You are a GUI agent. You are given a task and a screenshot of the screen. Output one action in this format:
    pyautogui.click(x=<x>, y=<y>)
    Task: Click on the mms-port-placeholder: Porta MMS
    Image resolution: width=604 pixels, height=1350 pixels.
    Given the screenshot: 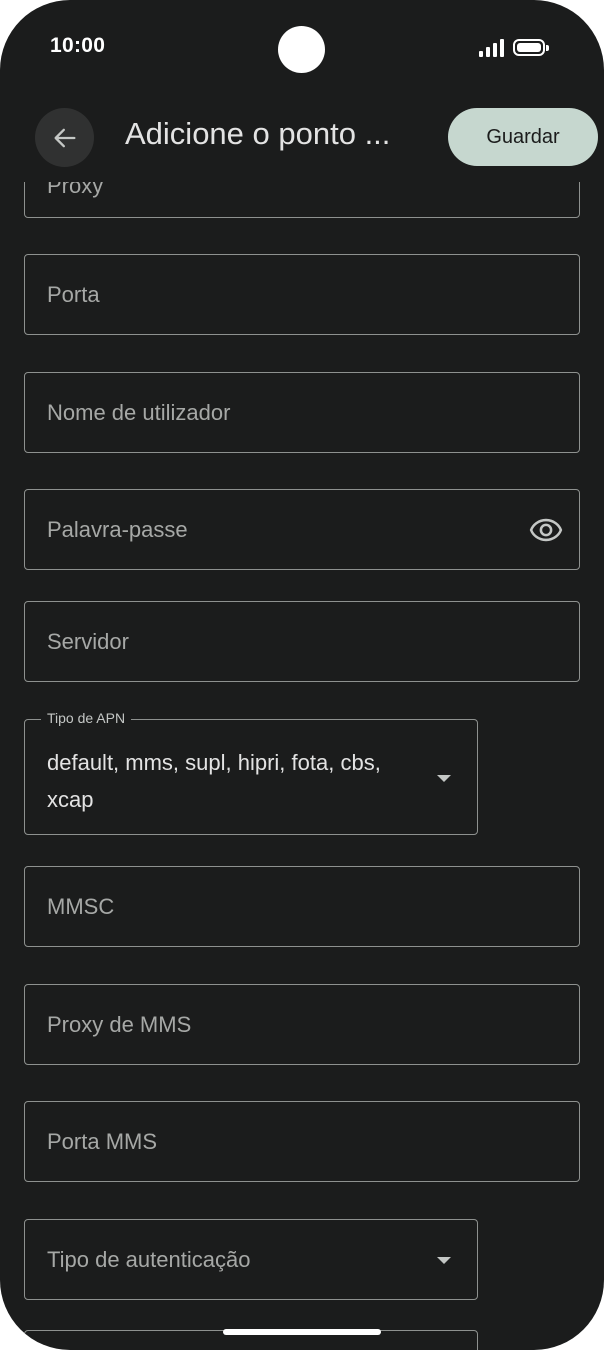 What is the action you would take?
    pyautogui.click(x=102, y=1141)
    